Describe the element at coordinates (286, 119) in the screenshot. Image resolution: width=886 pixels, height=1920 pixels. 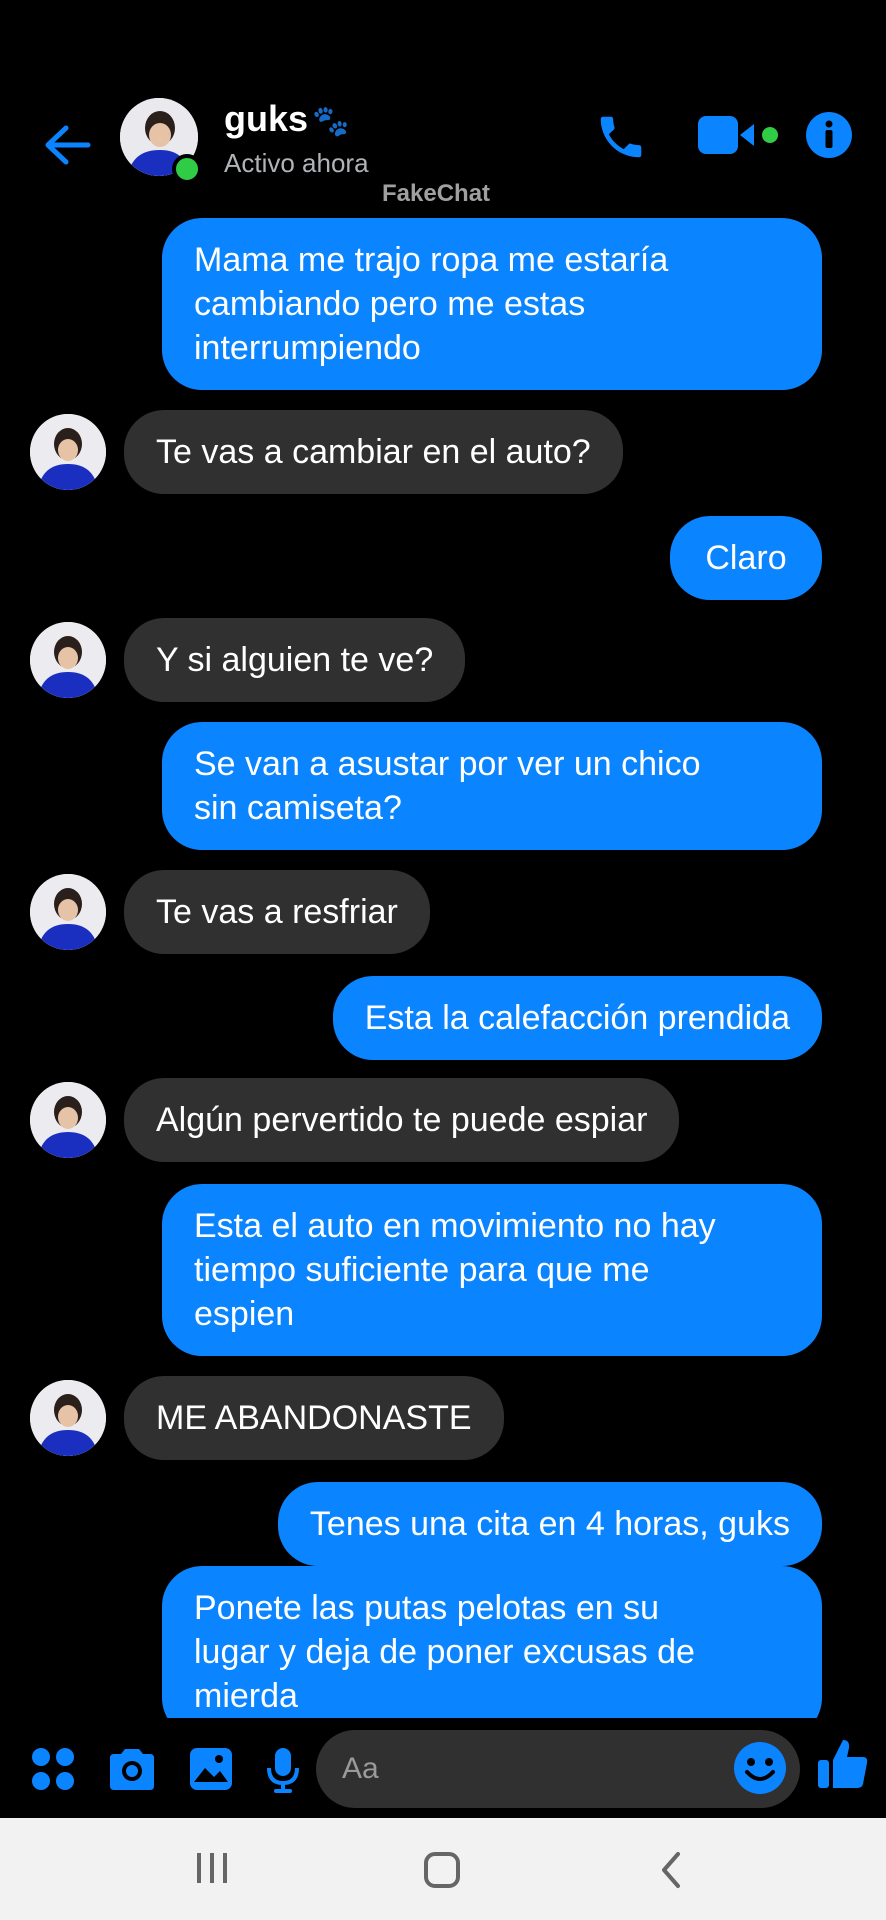
I see `contact-name: guks 🐾` at that location.